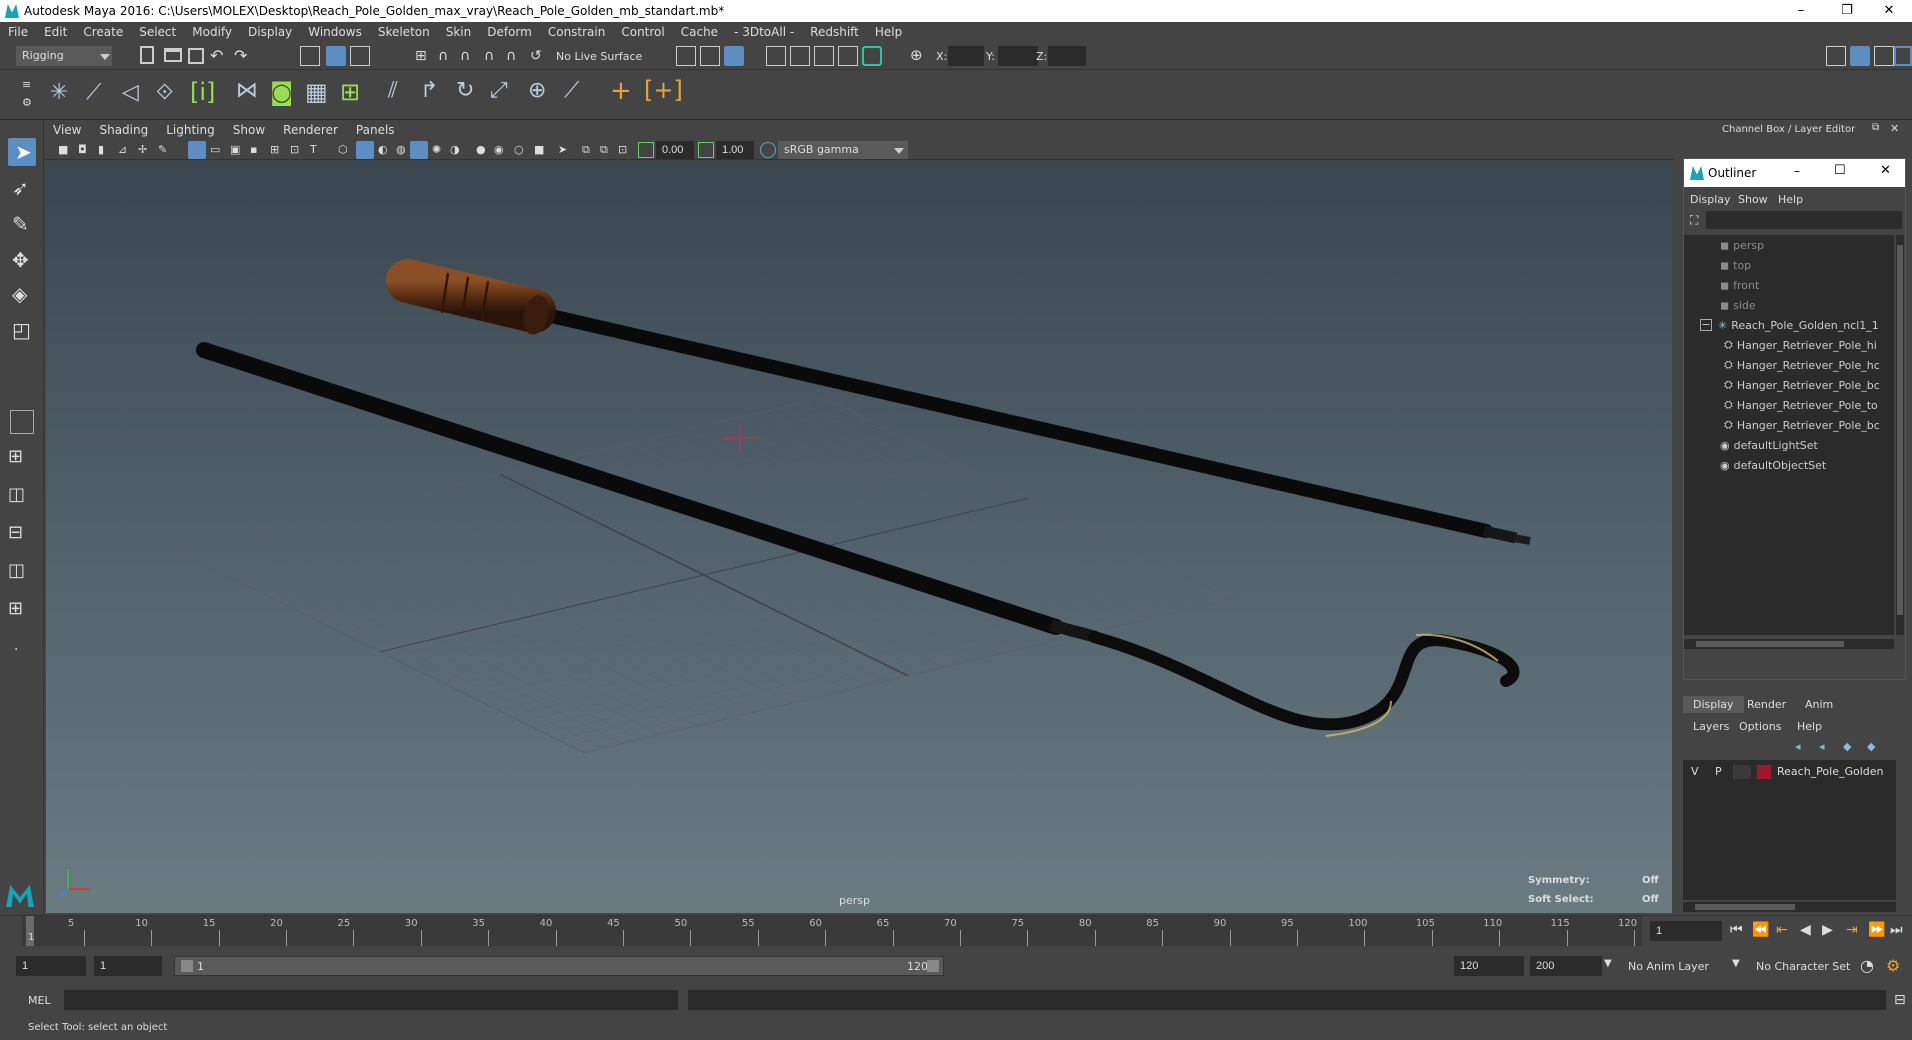 This screenshot has width=1912, height=1040. I want to click on channel-box-toggle-icon, so click(1860, 56).